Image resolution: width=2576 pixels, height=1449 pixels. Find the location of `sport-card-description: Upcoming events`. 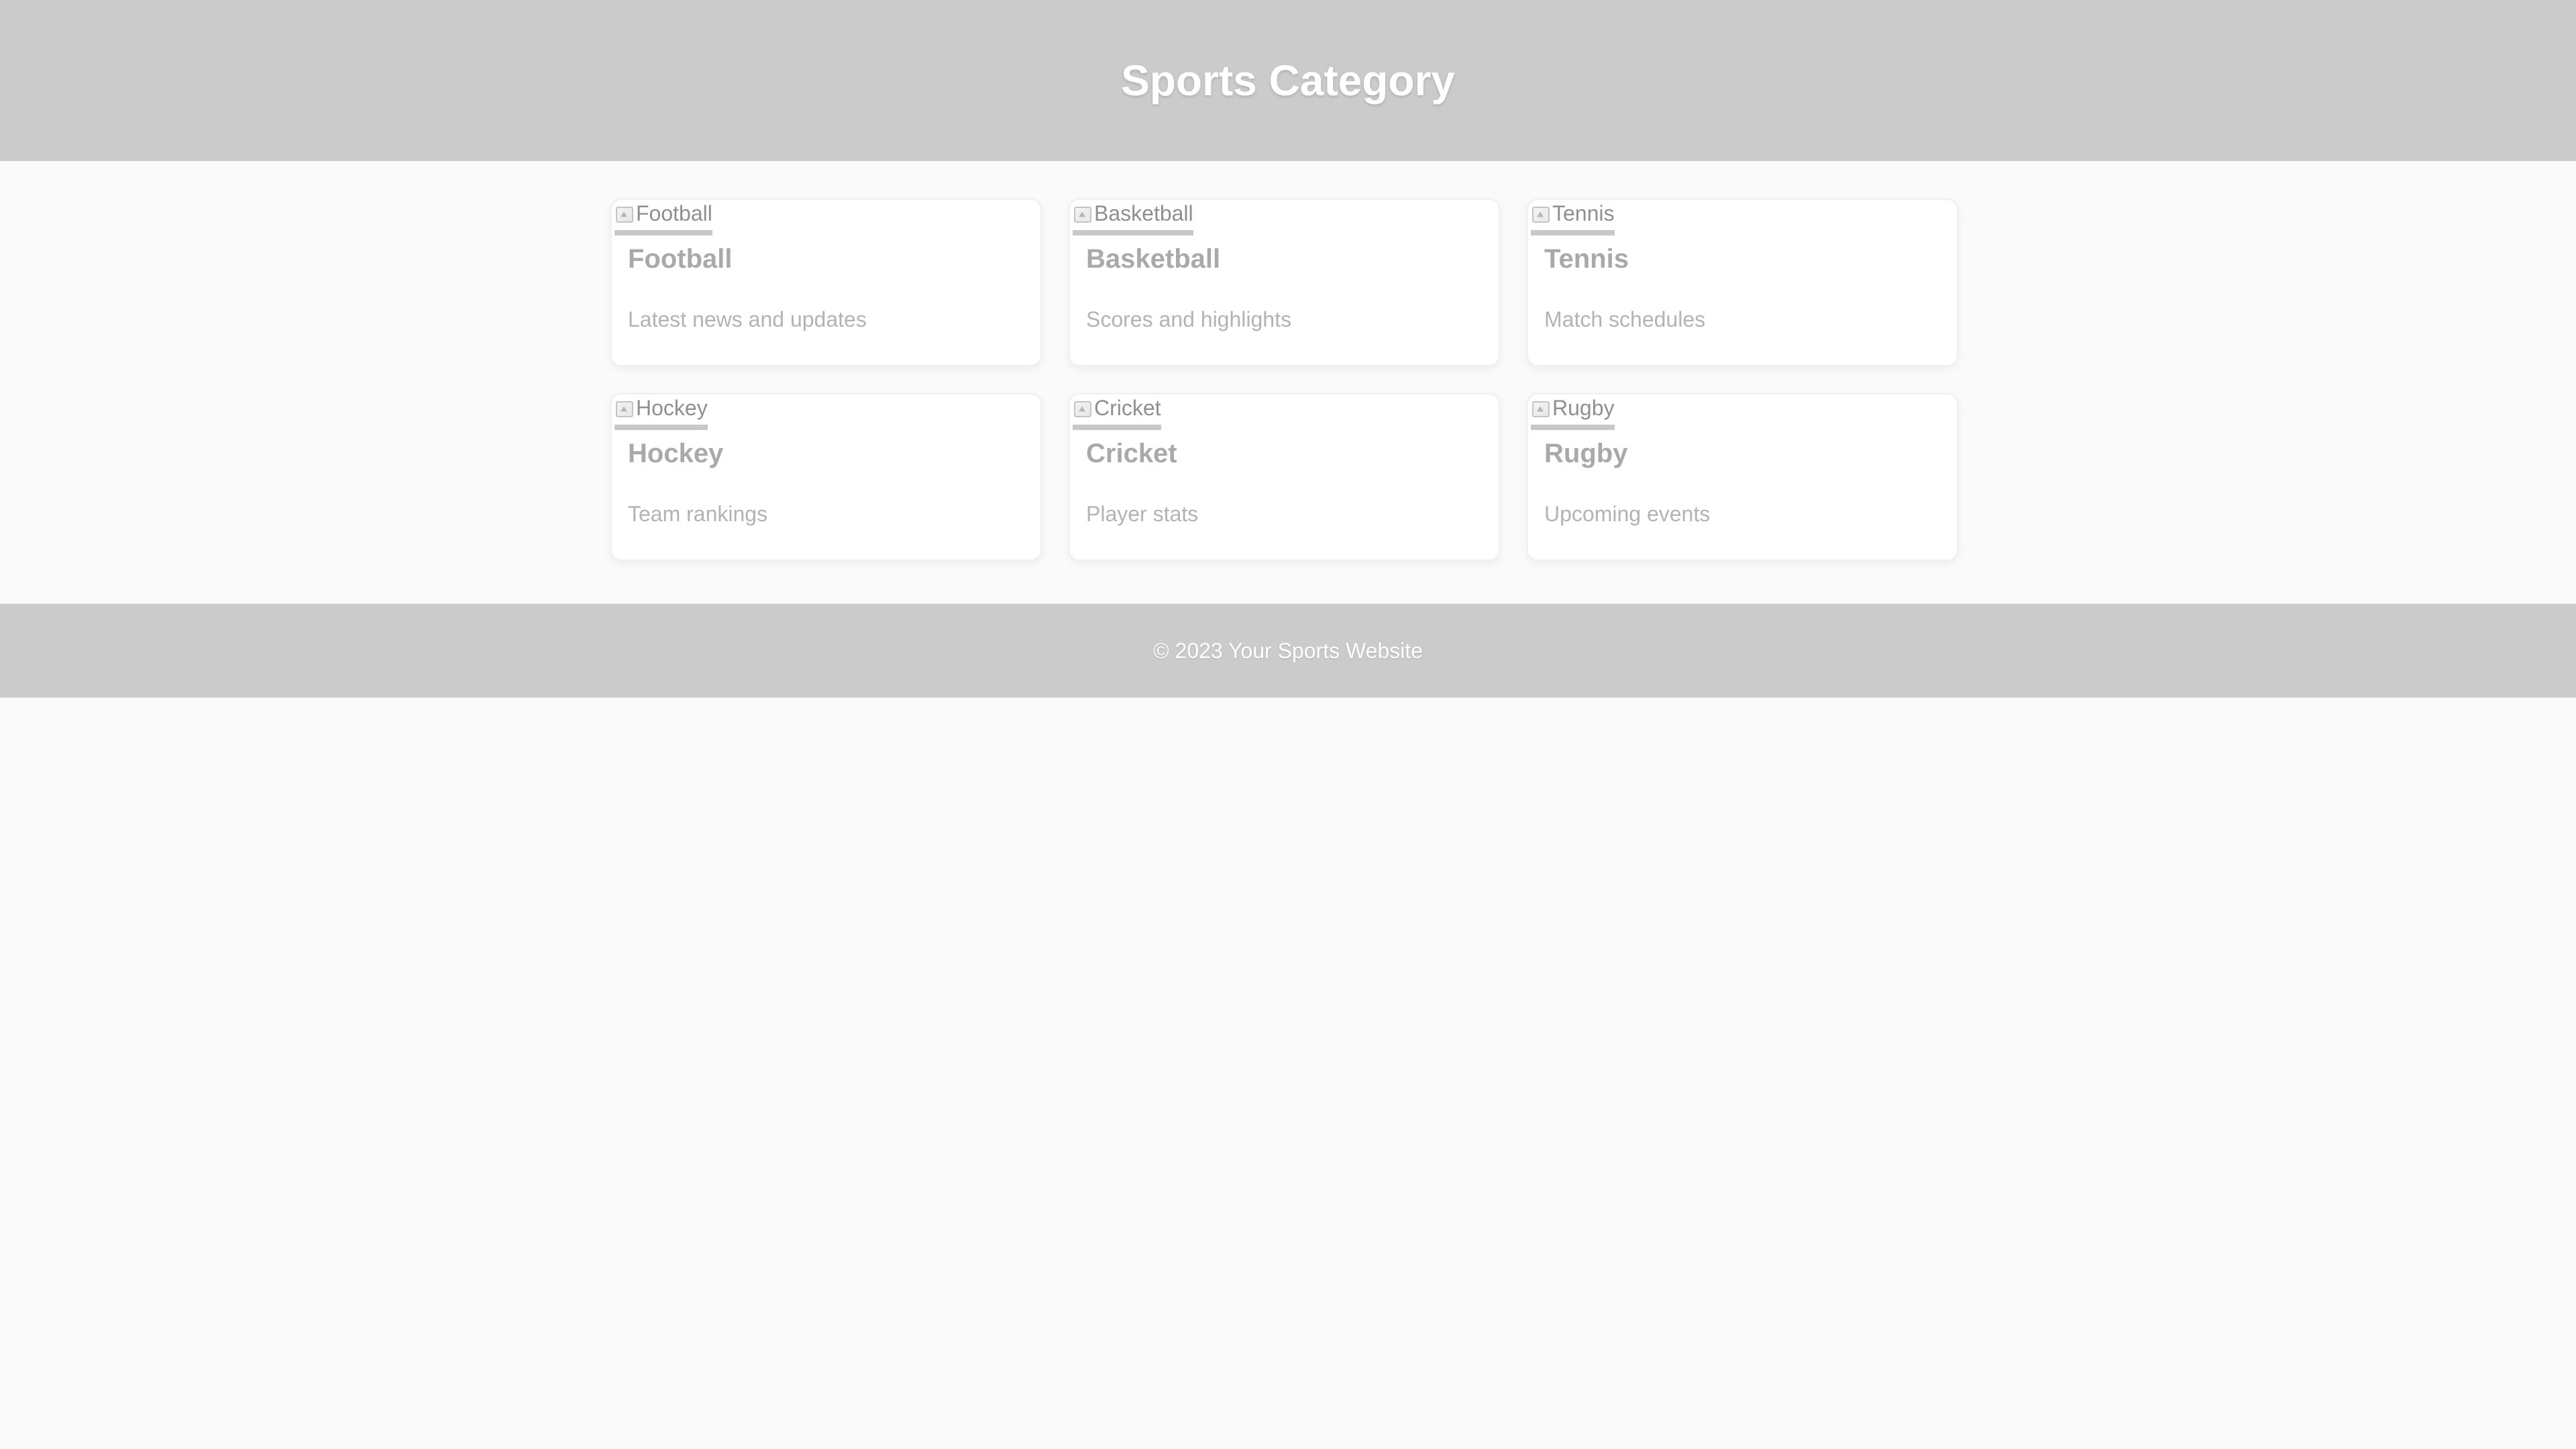

sport-card-description: Upcoming events is located at coordinates (1627, 514).